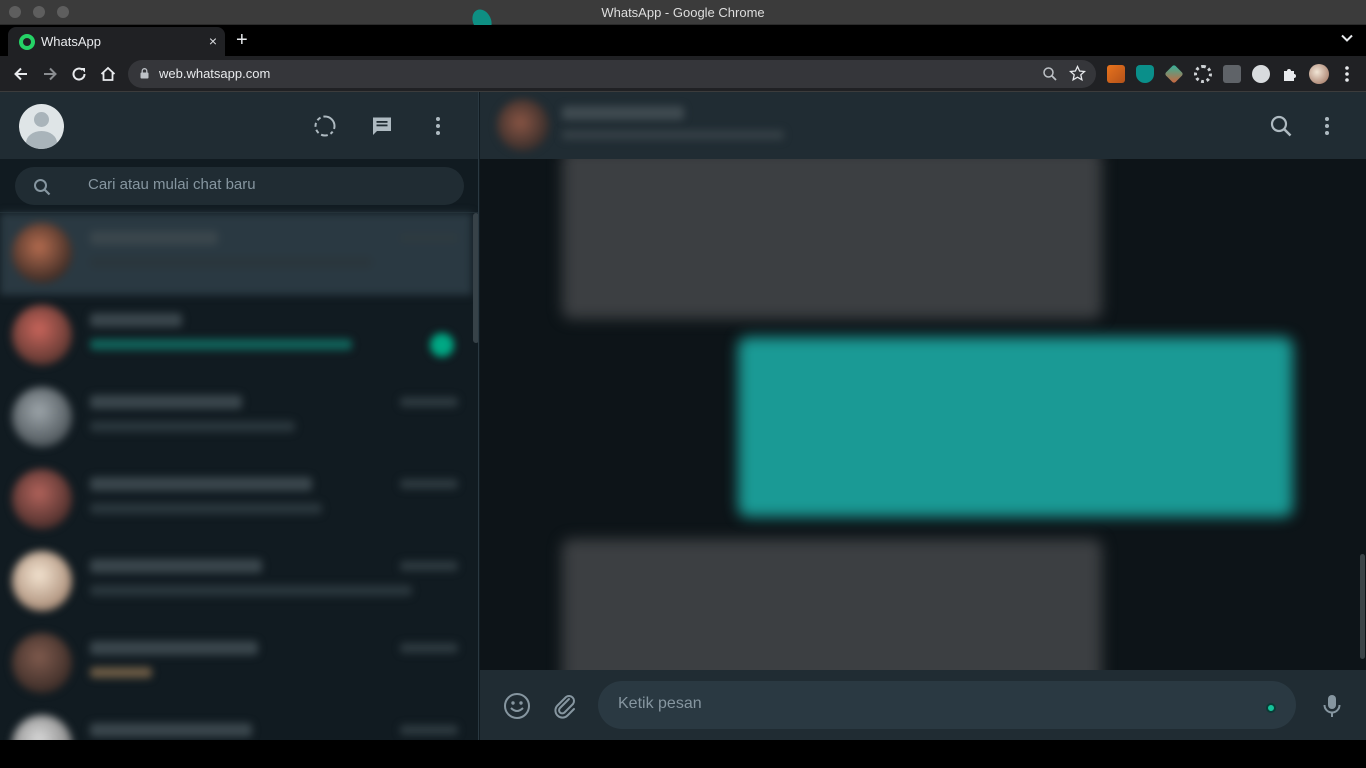 This screenshot has height=768, width=1366. Describe the element at coordinates (438, 126) in the screenshot. I see `sidebar-menu-icon` at that location.